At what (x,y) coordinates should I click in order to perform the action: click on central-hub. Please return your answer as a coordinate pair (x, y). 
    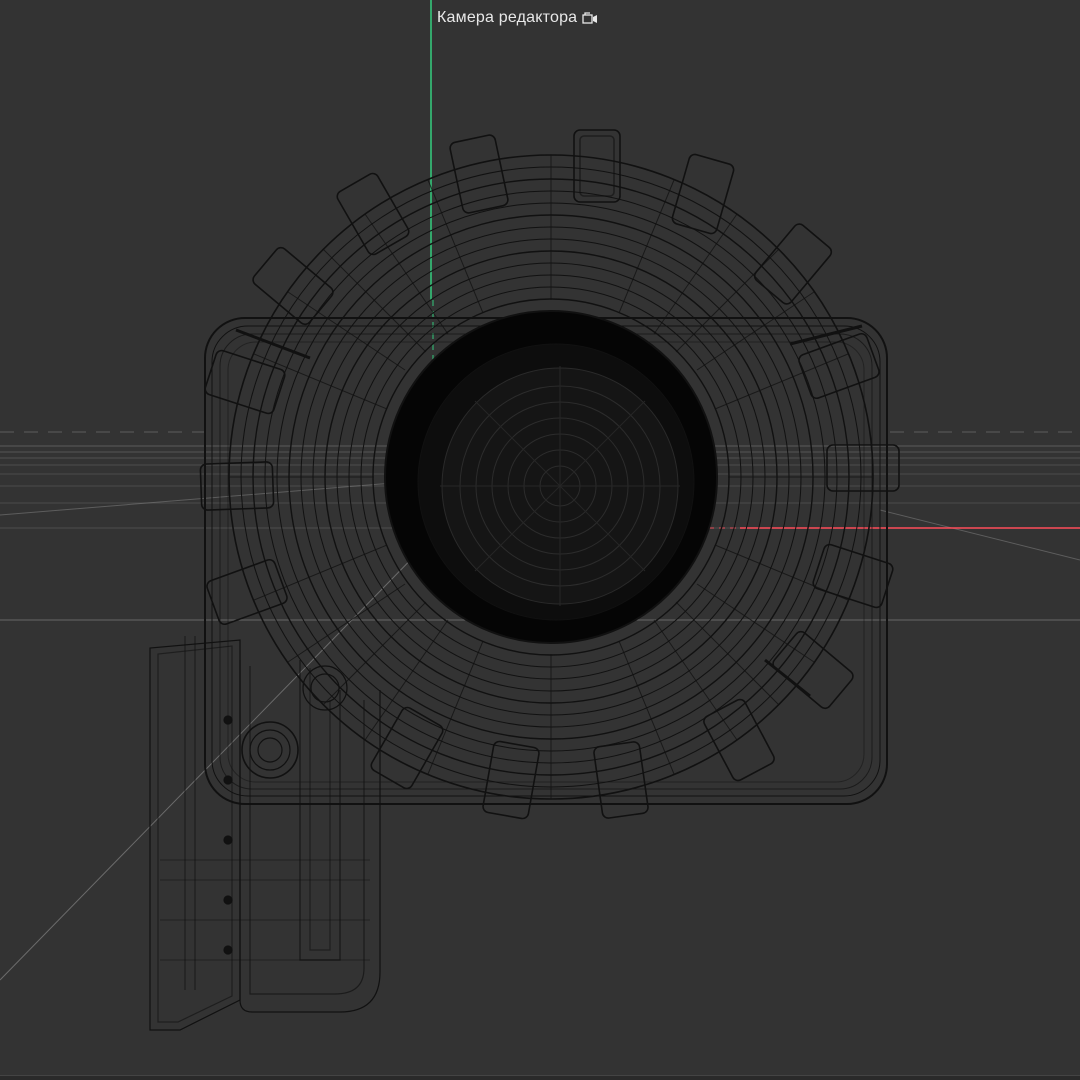
    Looking at the image, I should click on (551, 477).